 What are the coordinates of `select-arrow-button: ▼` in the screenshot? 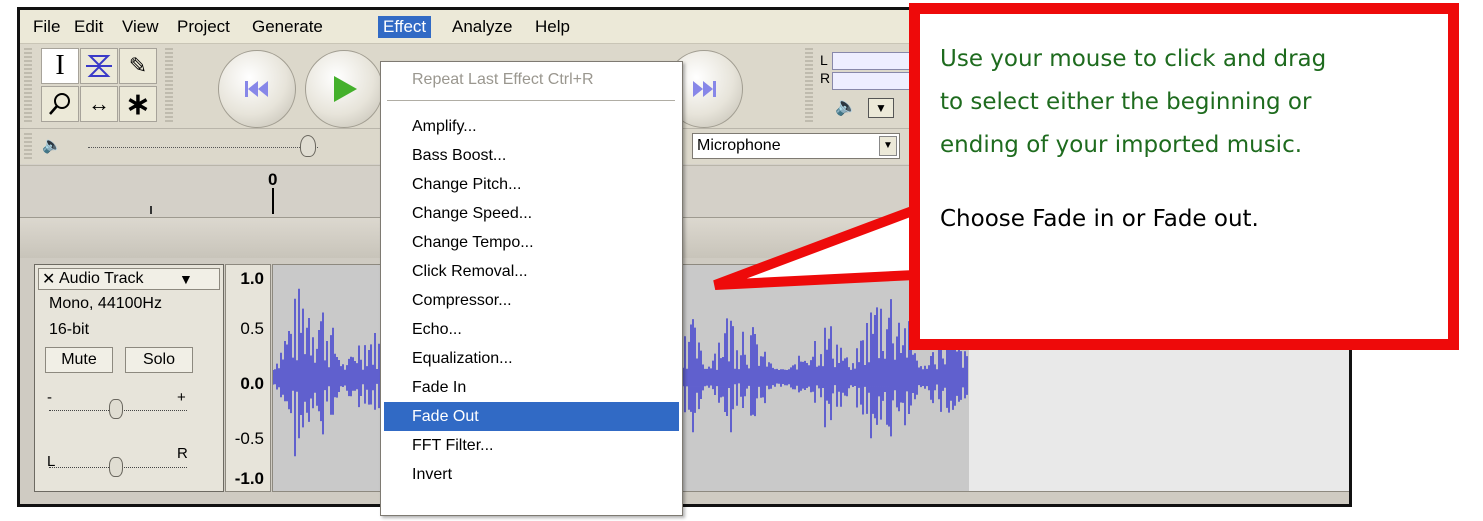 It's located at (888, 146).